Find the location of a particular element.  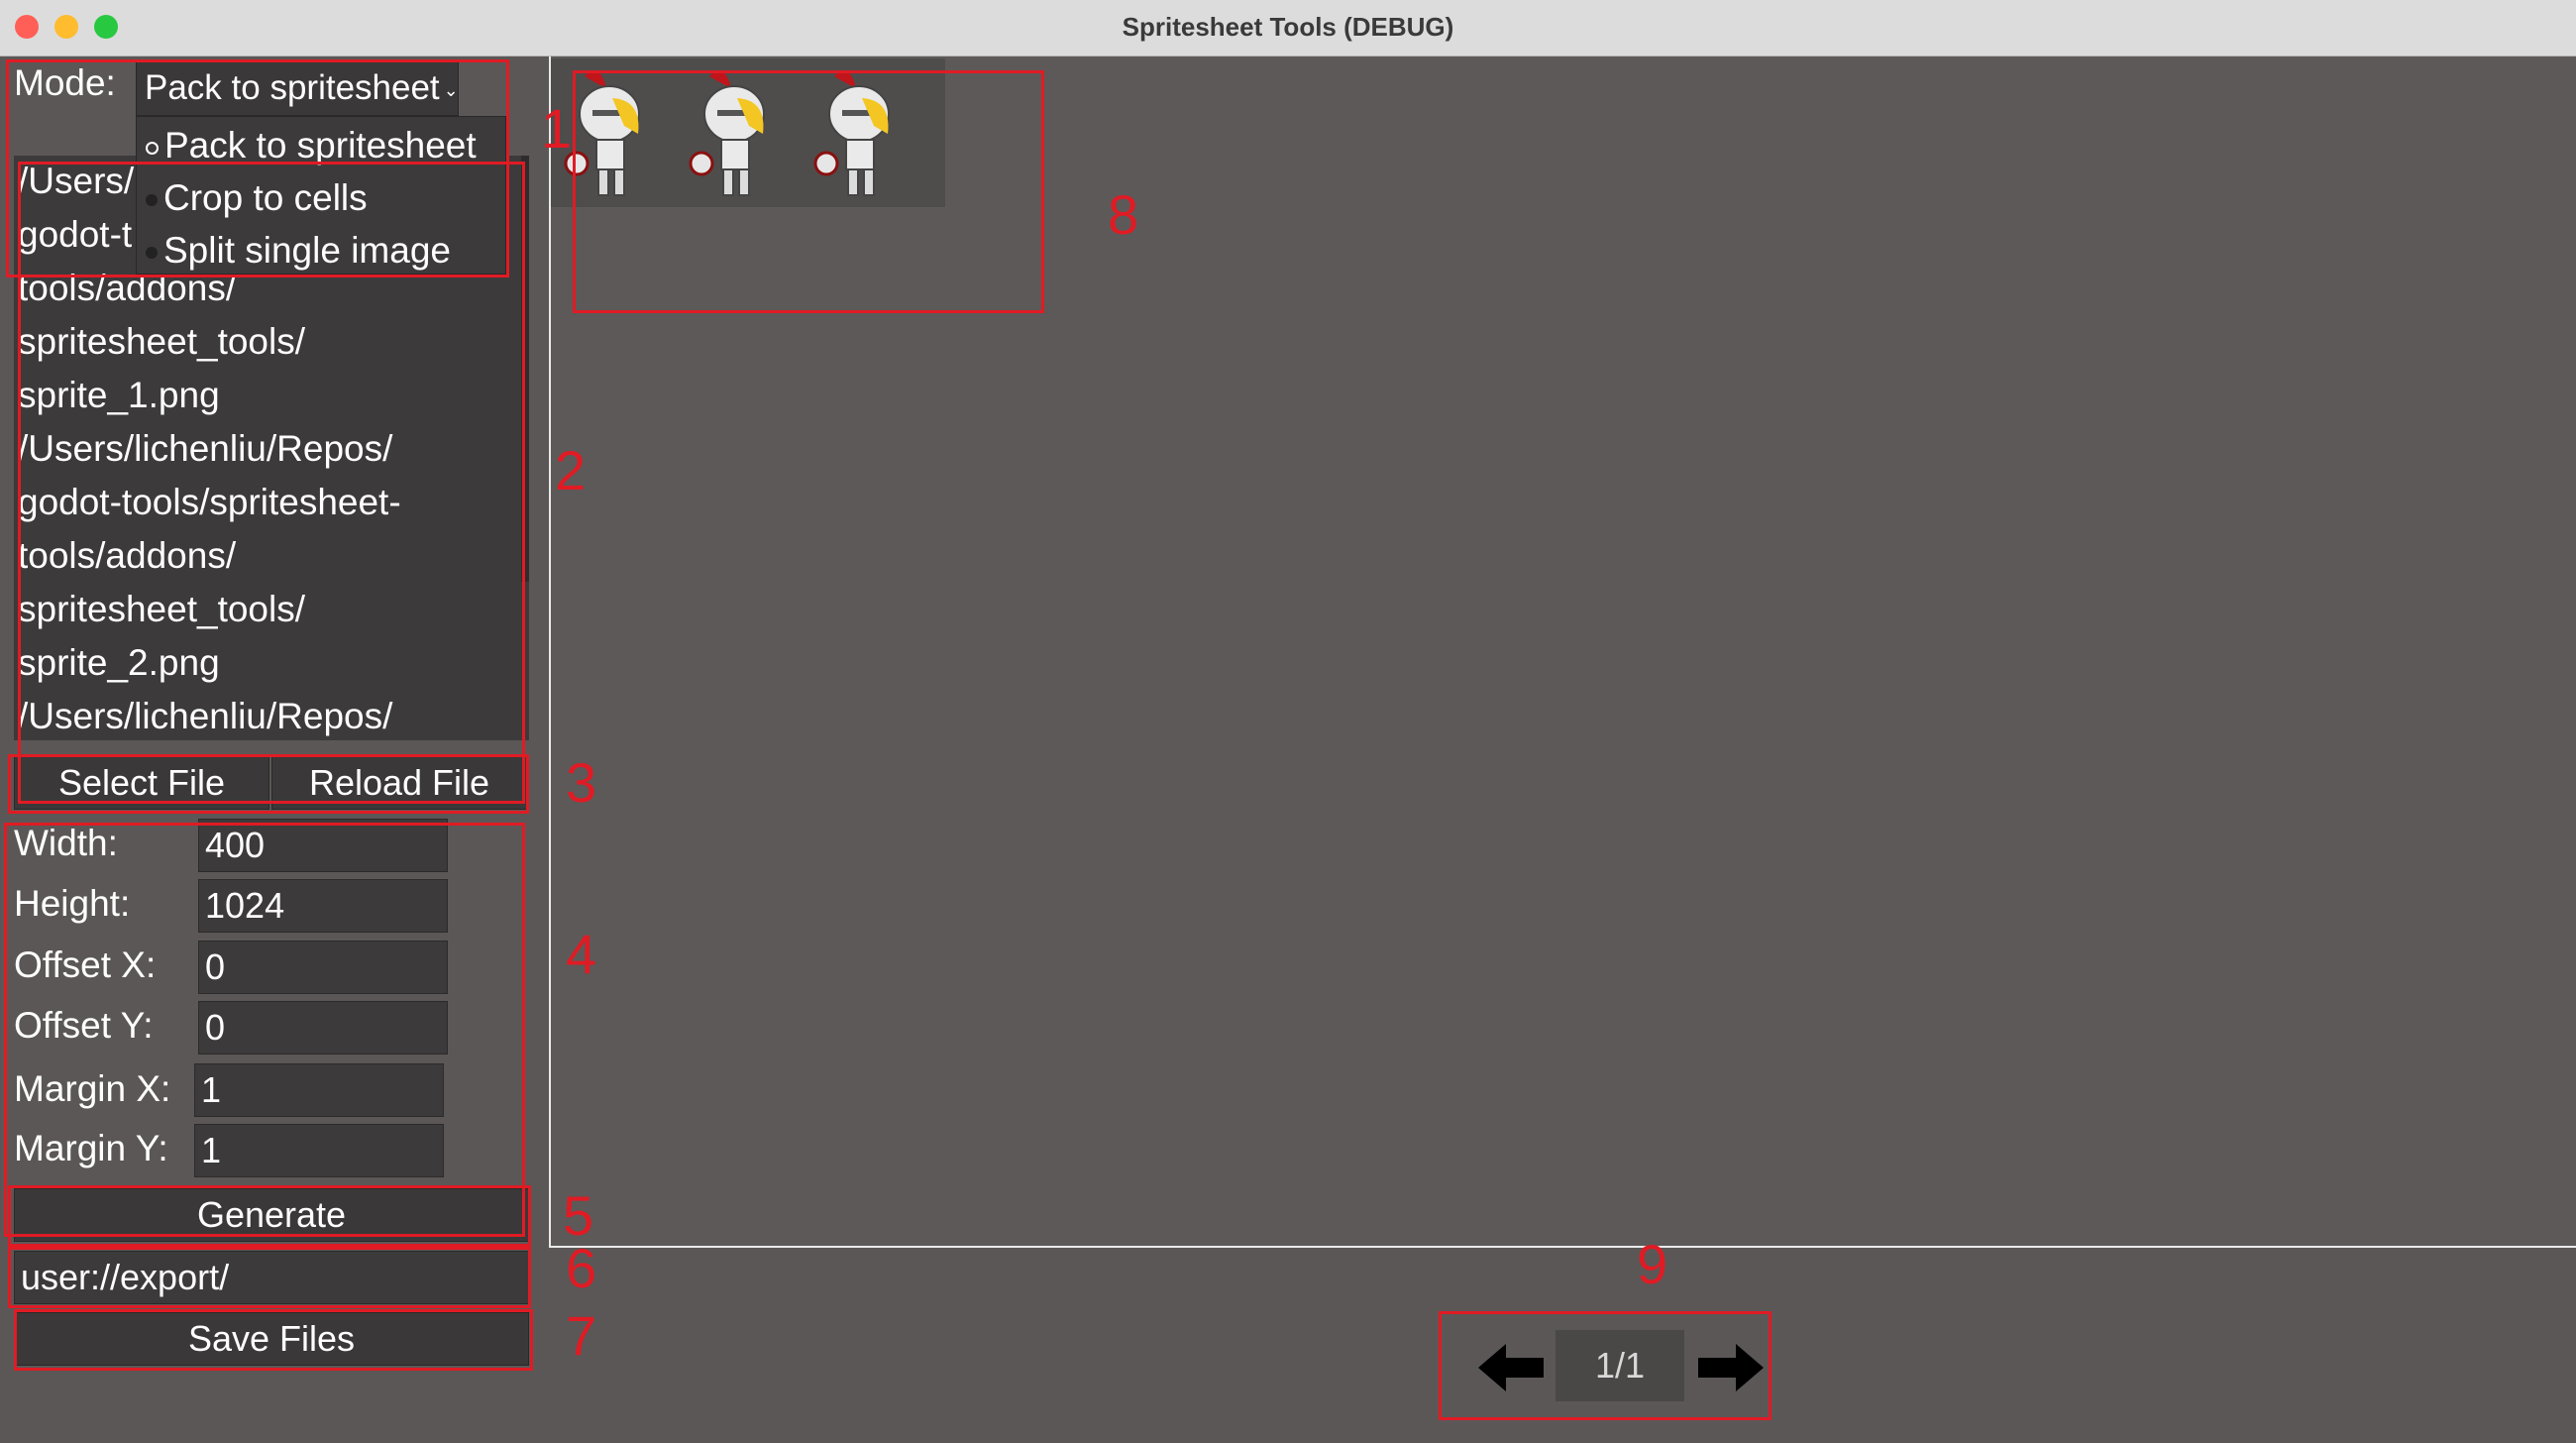

file-list-line: tools/addons/ is located at coordinates (128, 555).